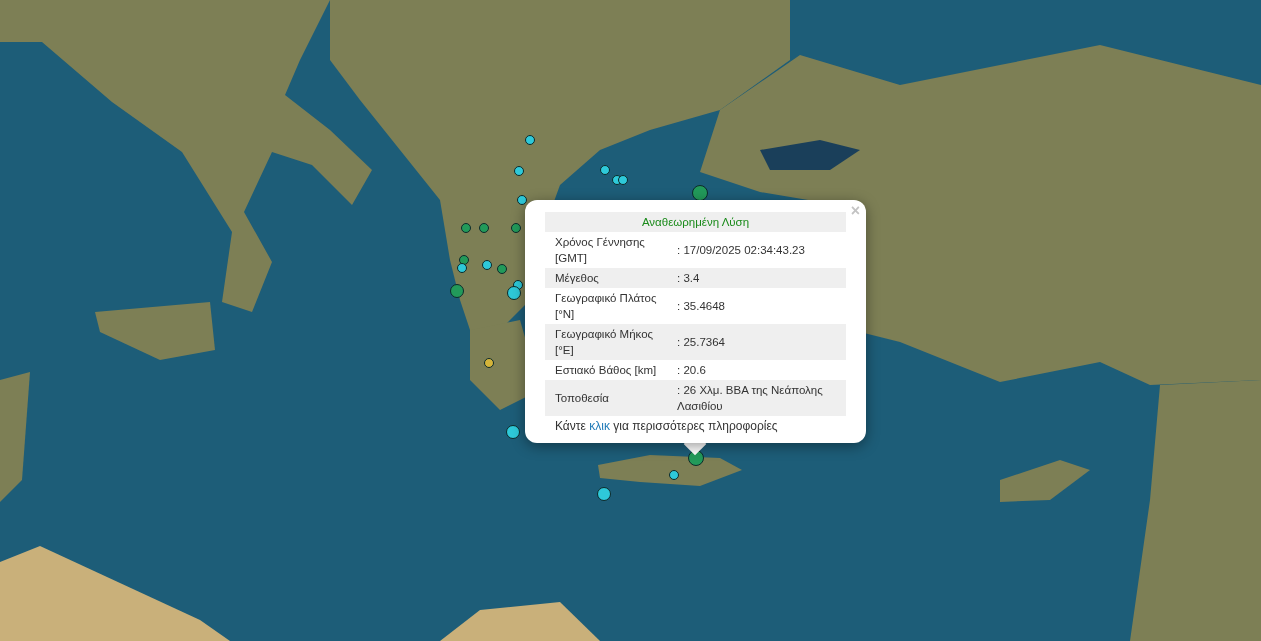 The image size is (1261, 641). Describe the element at coordinates (599, 426) in the screenshot. I see `click-link: κλικ` at that location.